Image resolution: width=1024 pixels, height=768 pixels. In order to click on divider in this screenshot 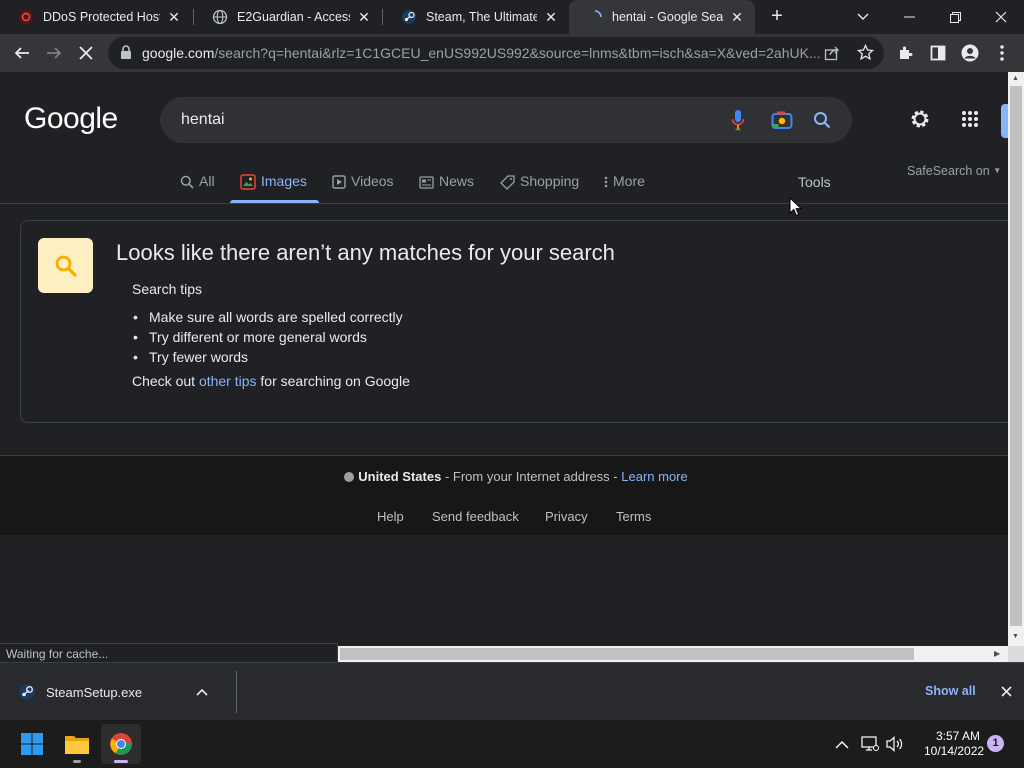, I will do `click(236, 692)`.